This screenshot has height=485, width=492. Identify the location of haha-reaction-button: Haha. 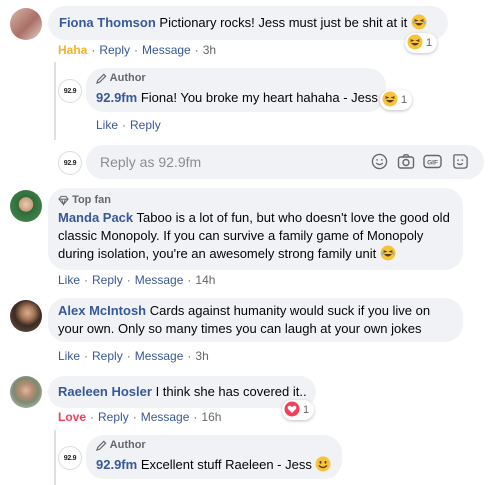
(72, 50).